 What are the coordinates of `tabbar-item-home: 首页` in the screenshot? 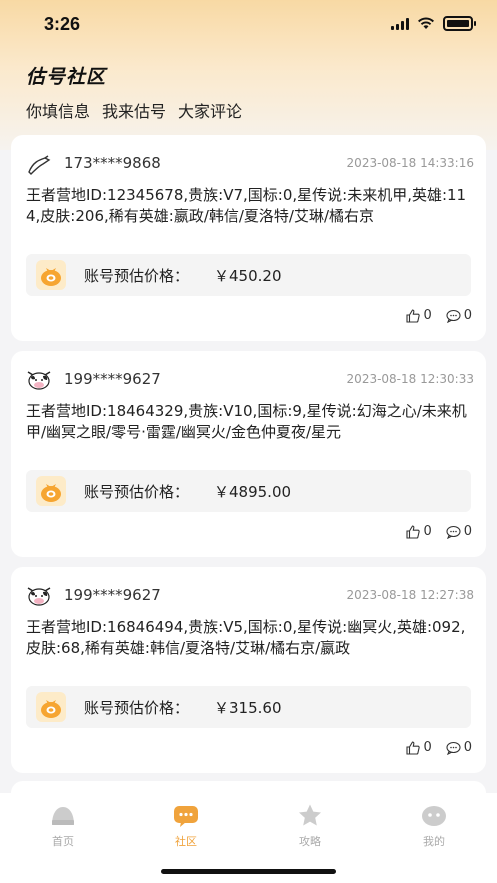 It's located at (63, 826).